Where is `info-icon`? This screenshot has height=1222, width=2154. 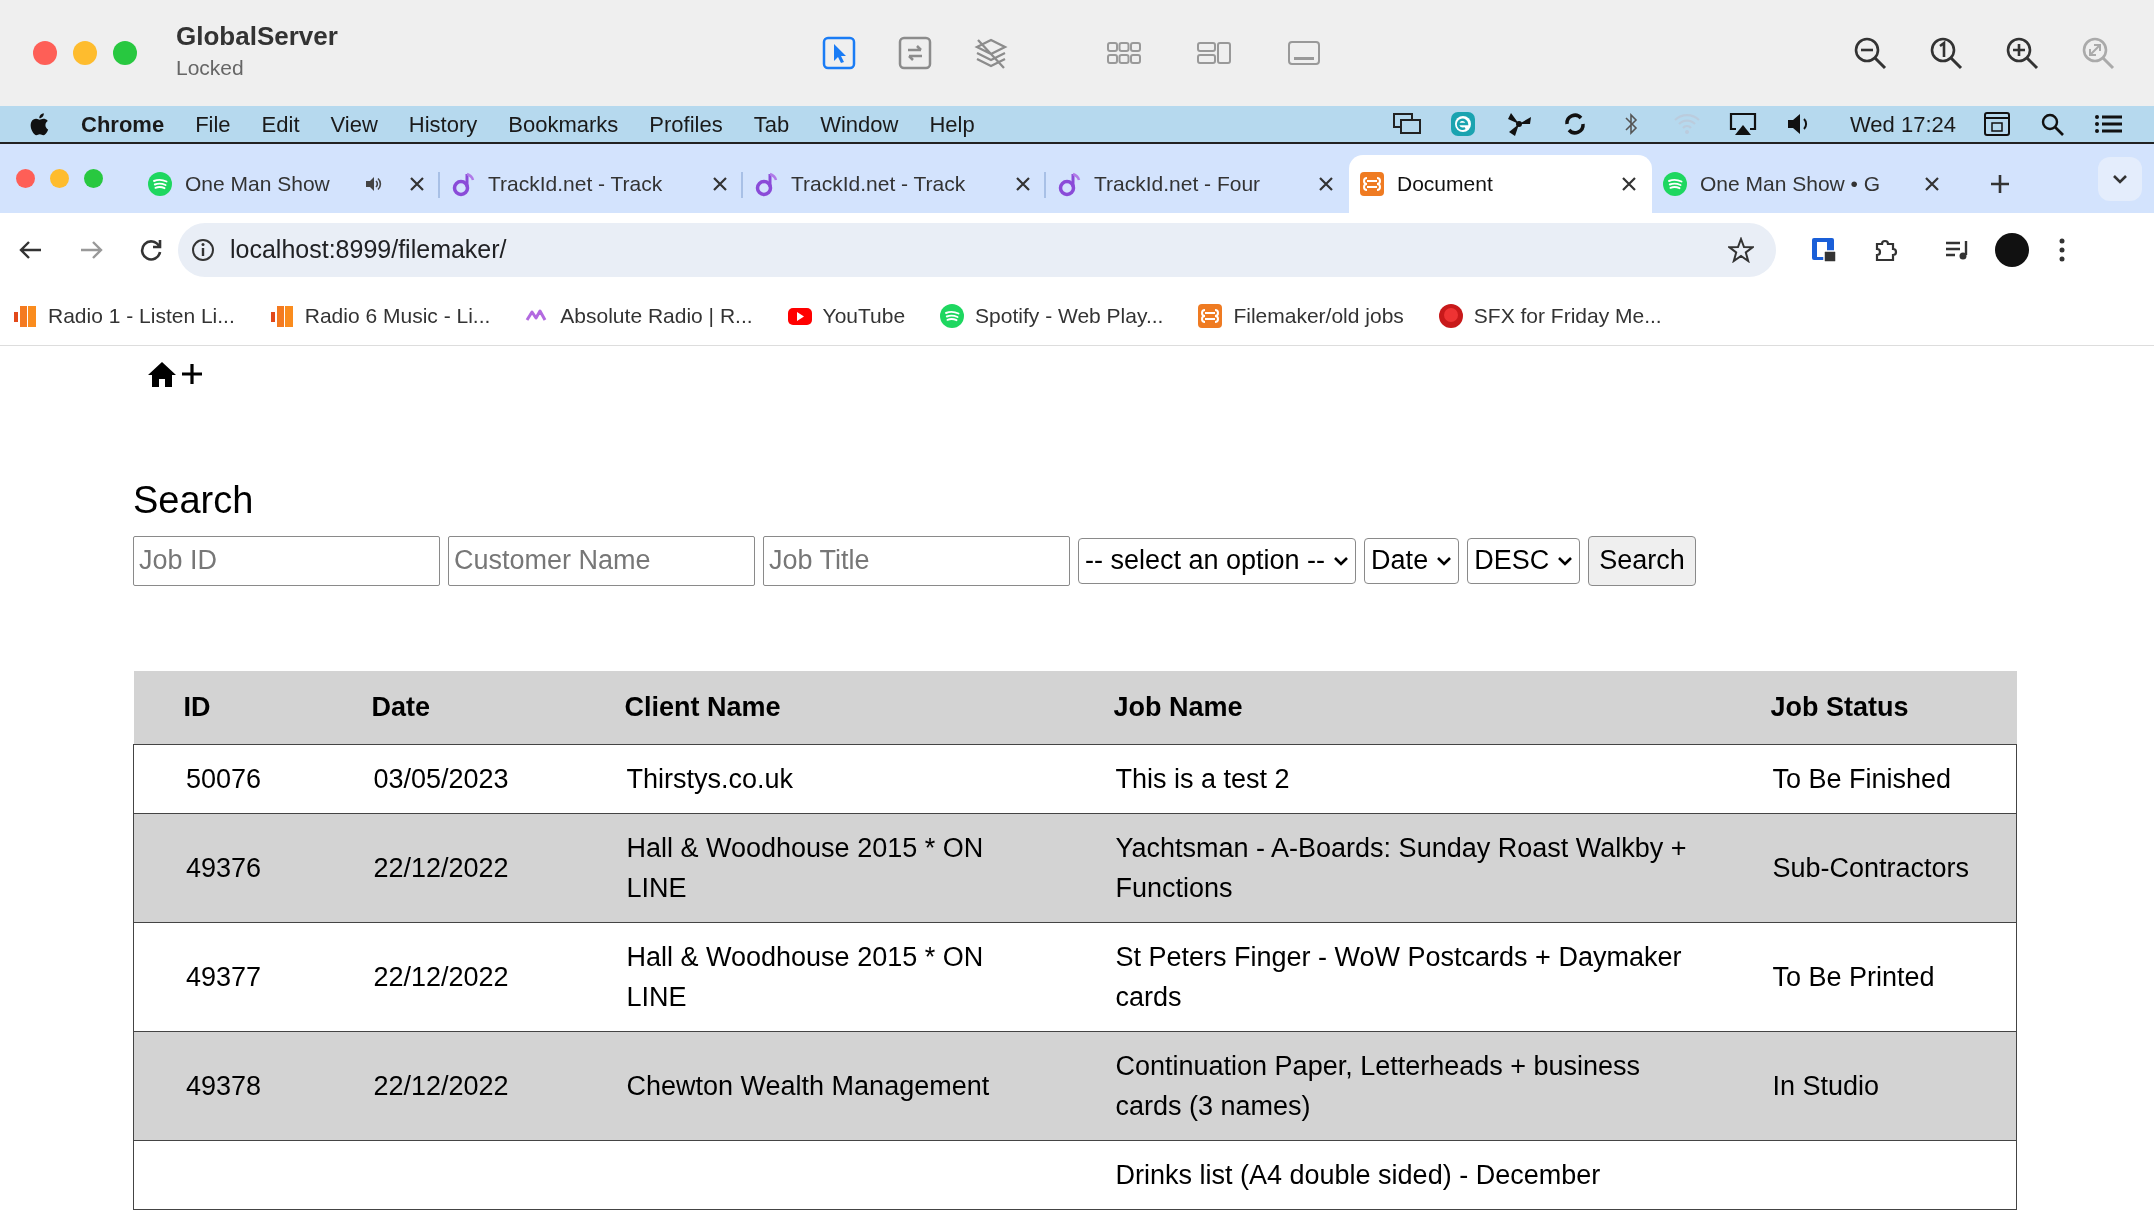
info-icon is located at coordinates (203, 249).